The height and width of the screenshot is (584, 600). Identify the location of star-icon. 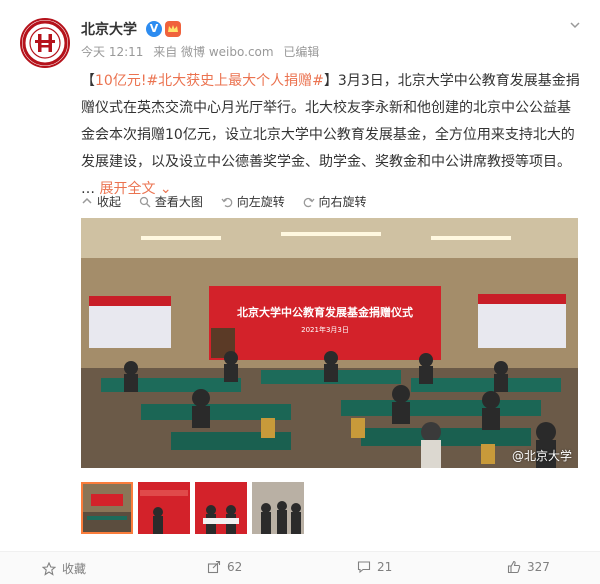
(49, 568).